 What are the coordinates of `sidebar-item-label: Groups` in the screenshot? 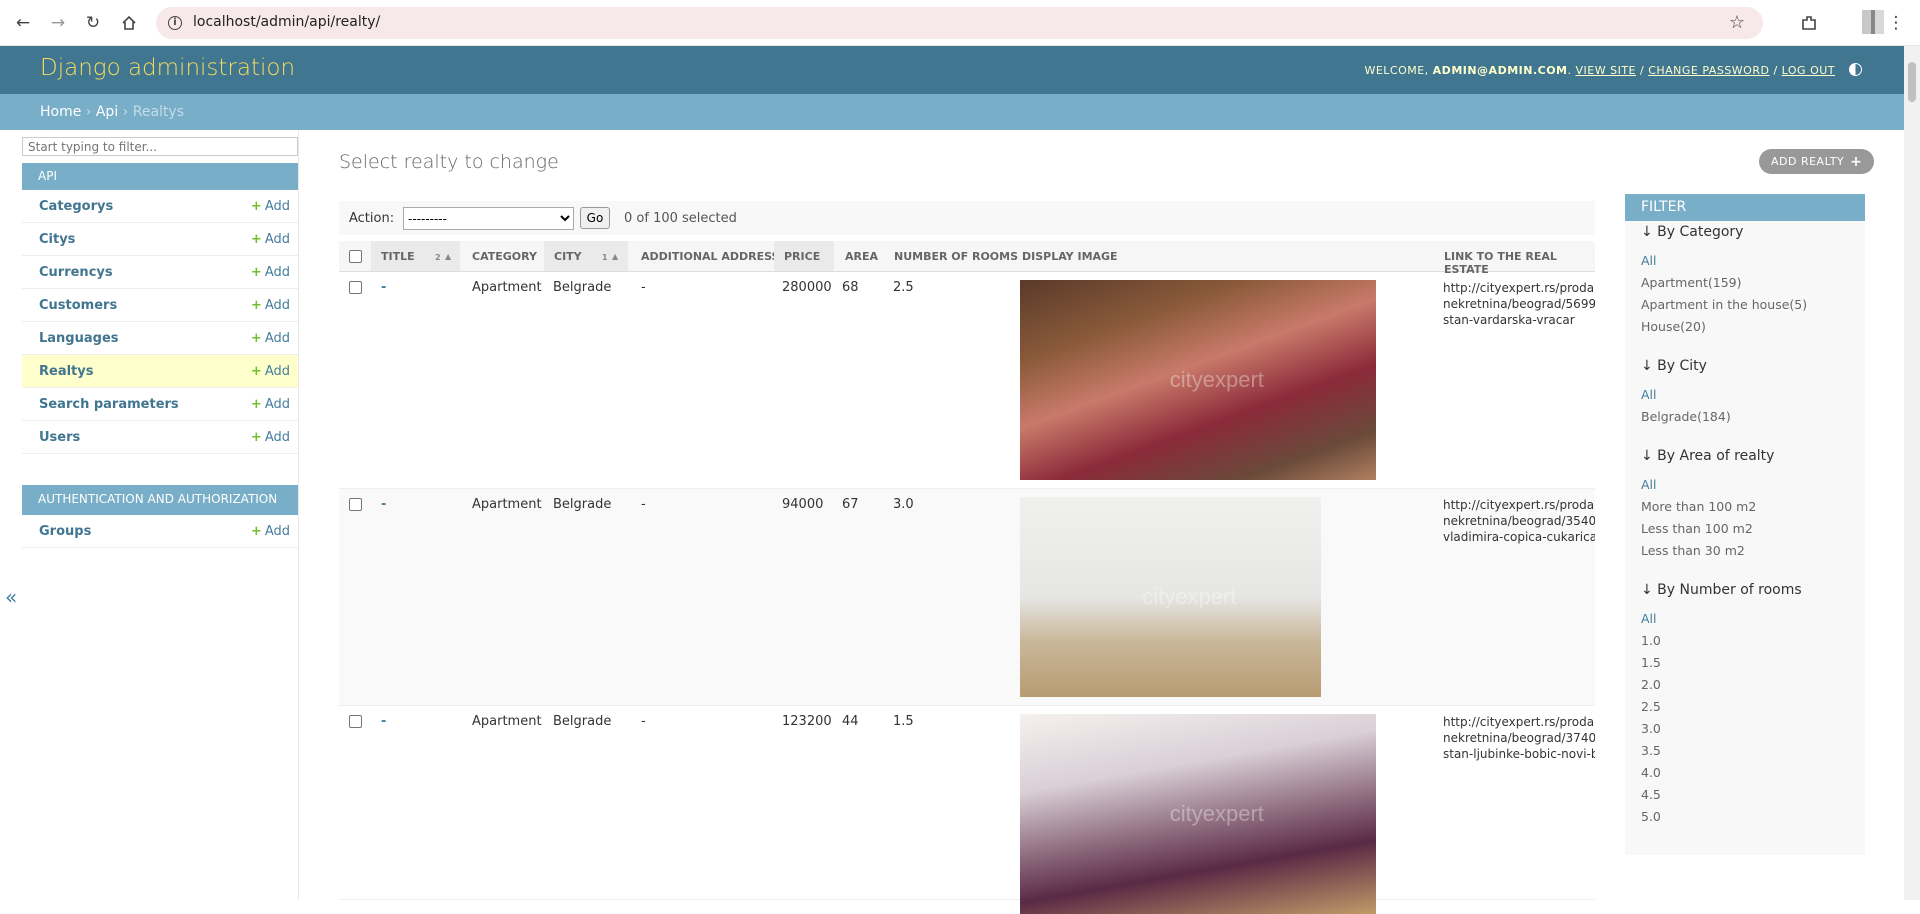 It's located at (65, 531).